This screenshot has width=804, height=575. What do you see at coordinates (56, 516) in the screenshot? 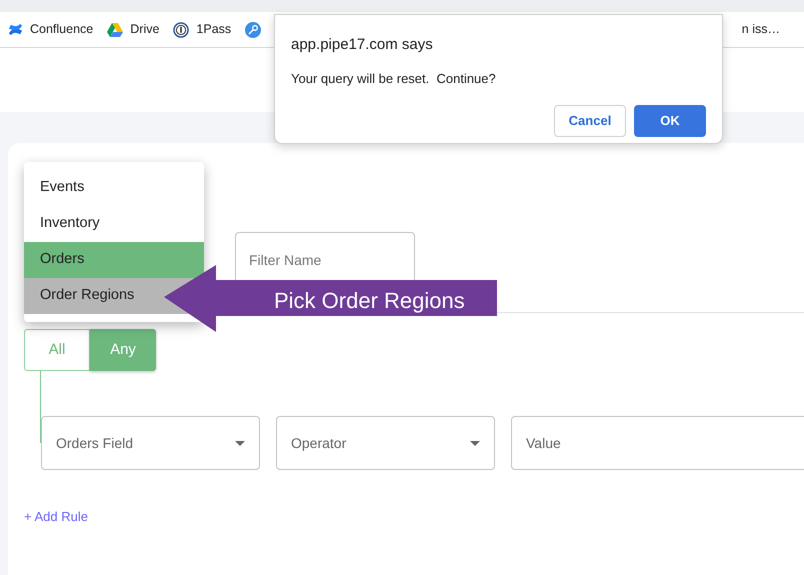
I see `add-rule-link: + Add Rule` at bounding box center [56, 516].